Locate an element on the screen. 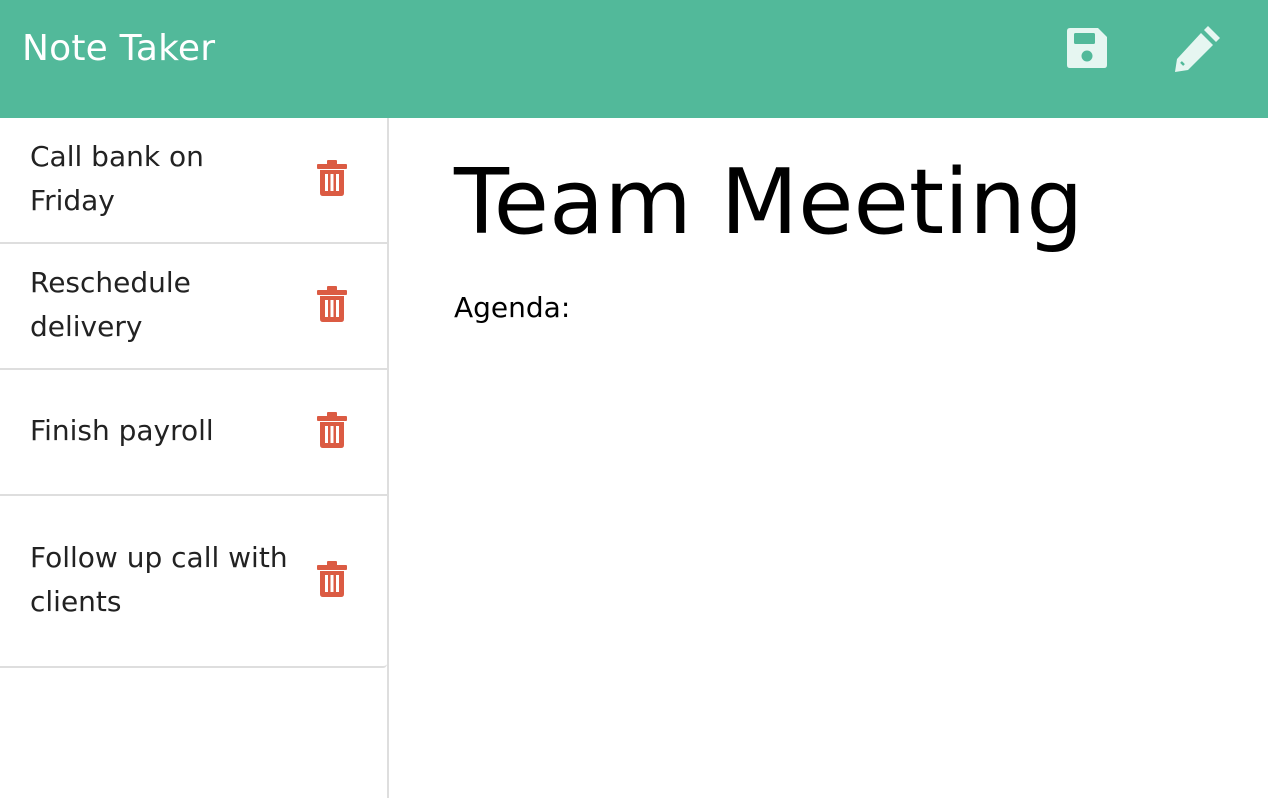 This screenshot has height=798, width=1268. list-item: Follow up call with clients is located at coordinates (193, 581).